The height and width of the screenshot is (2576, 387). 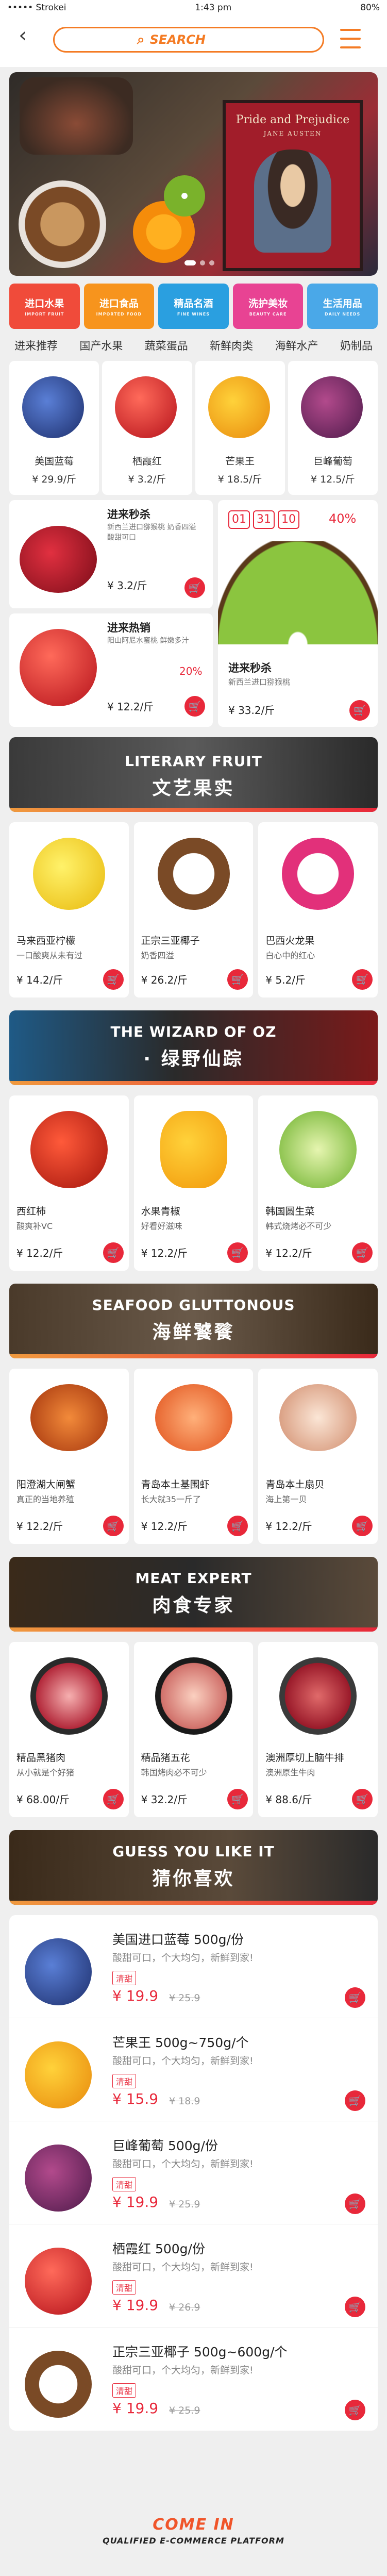 I want to click on product-card: 青岛本土扇贝 海上第一贝 ¥ 12.2/斤 🛒, so click(x=318, y=1456).